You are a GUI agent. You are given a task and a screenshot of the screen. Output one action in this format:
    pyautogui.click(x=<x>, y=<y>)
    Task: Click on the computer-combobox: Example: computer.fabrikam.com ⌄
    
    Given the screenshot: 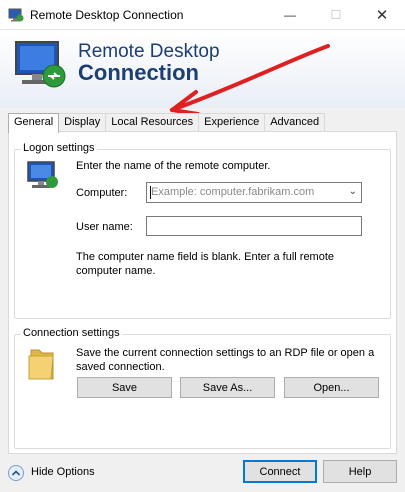 What is the action you would take?
    pyautogui.click(x=254, y=192)
    